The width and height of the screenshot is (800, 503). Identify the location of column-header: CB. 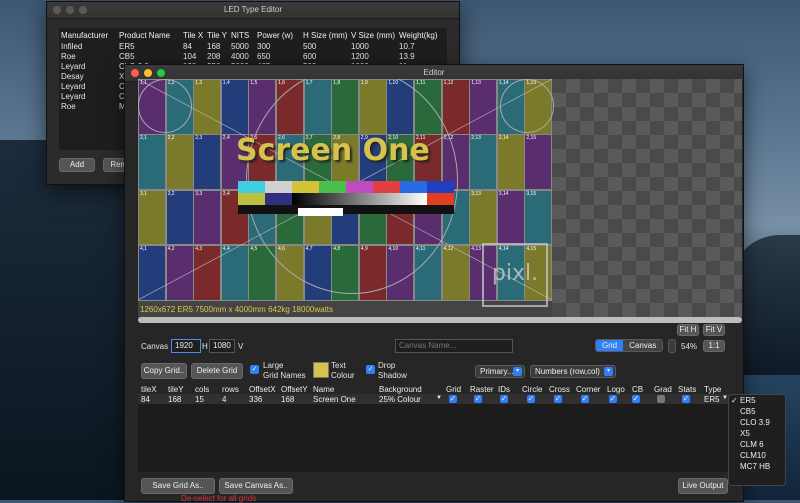
(637, 389).